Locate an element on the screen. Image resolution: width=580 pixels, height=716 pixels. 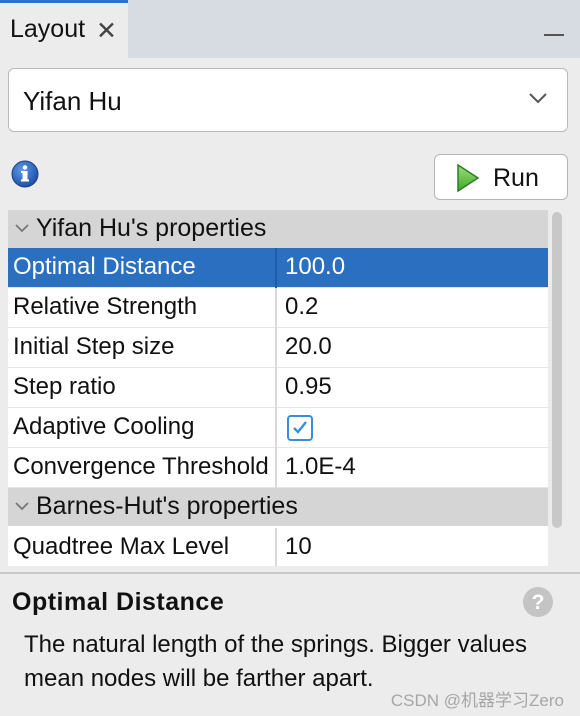
property-row-convergence-threshold: Convergence Threshold 1.0E-4 is located at coordinates (278, 468).